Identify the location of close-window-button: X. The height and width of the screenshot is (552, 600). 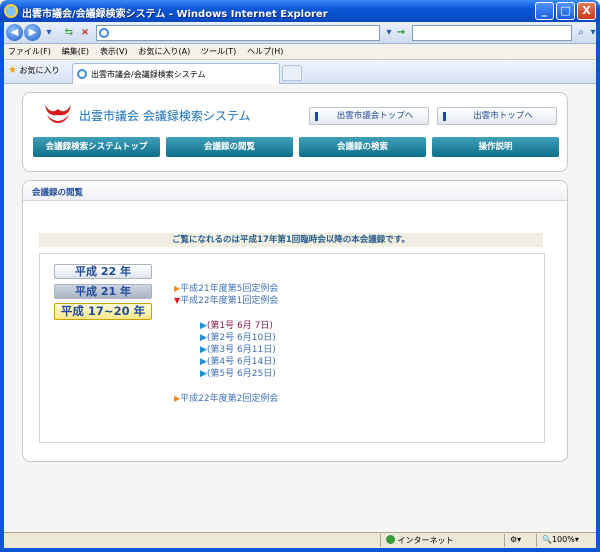
(586, 11).